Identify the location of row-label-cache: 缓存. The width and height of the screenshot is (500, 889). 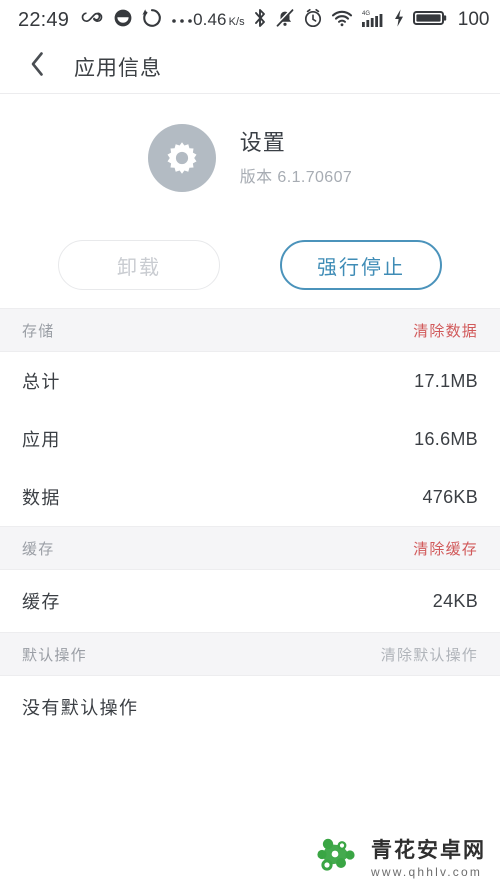
(41, 602).